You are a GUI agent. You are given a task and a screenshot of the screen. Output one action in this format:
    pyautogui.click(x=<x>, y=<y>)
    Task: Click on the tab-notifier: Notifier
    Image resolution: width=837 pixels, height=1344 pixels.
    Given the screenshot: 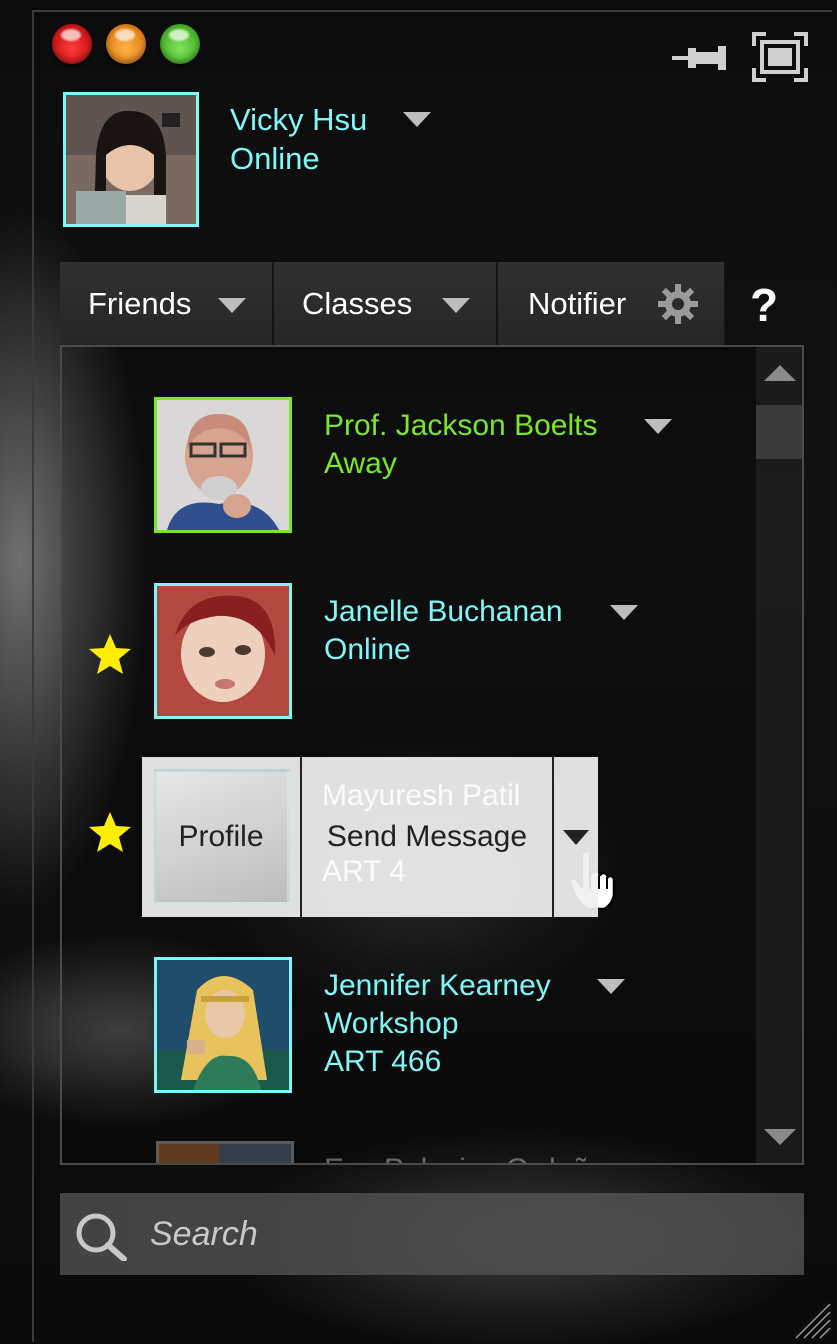 What is the action you would take?
    pyautogui.click(x=612, y=304)
    